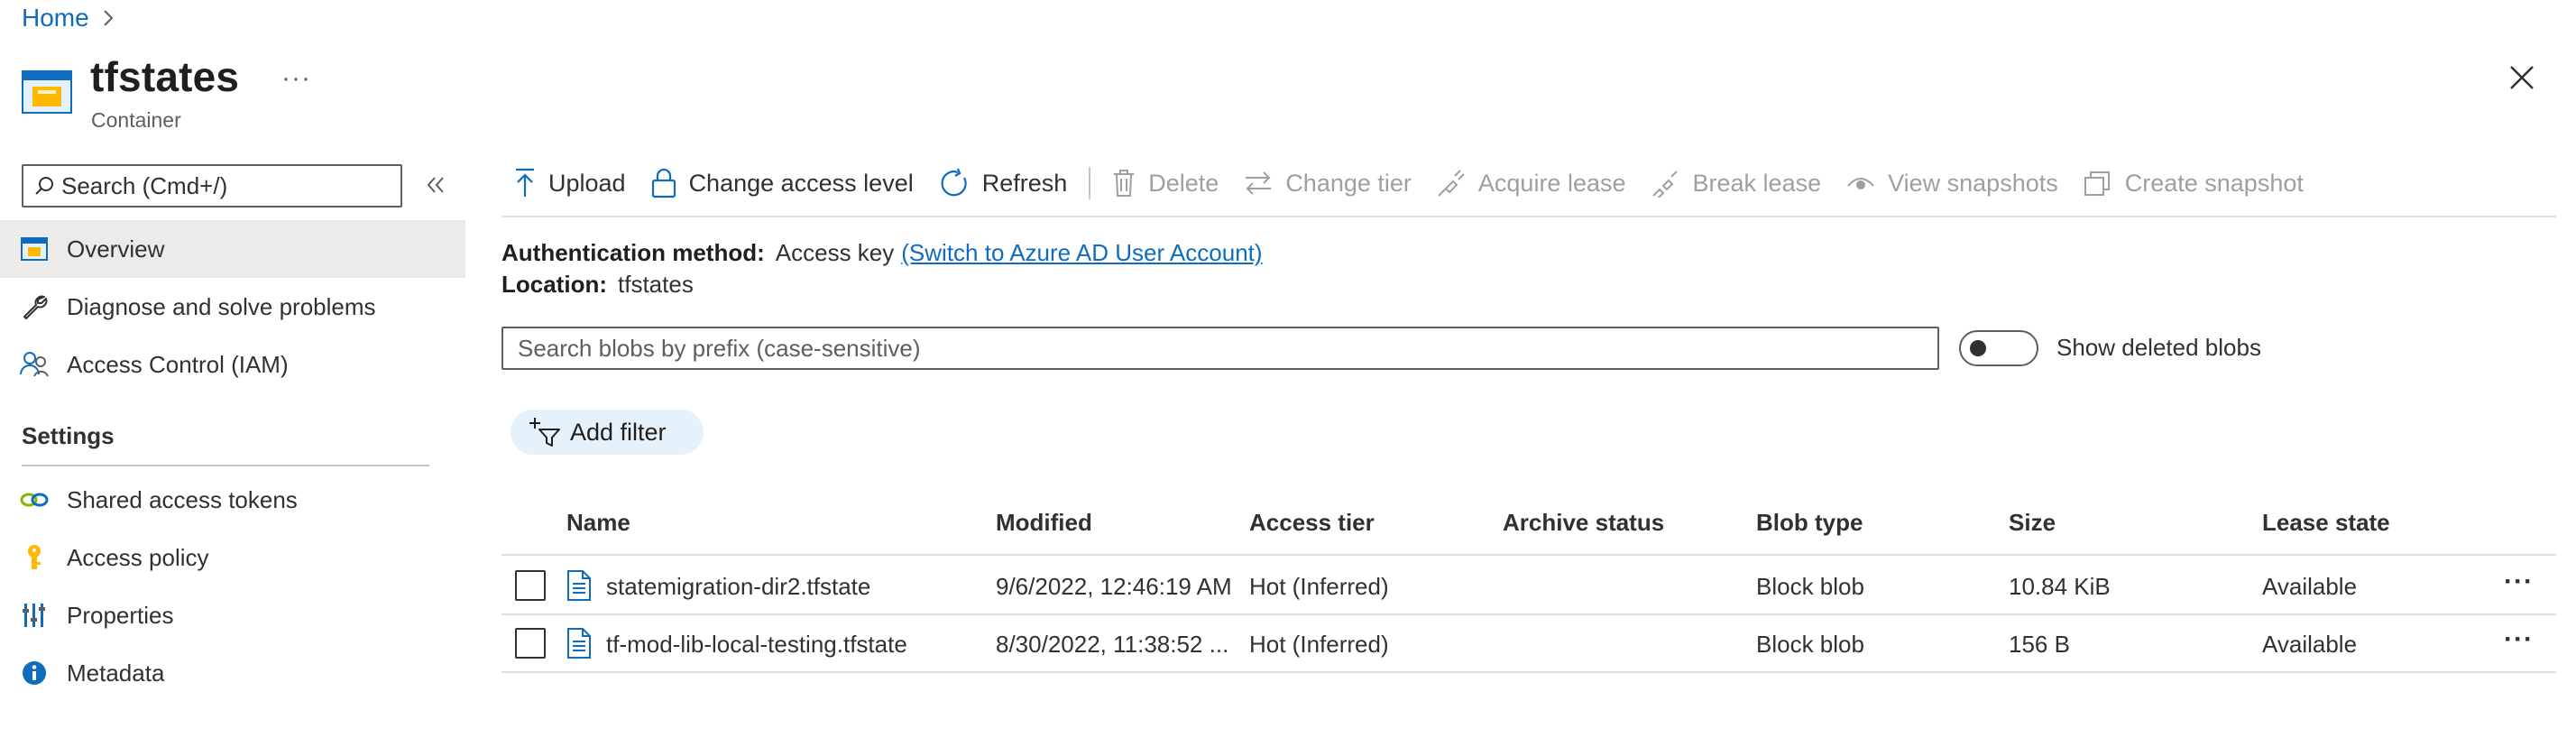 The width and height of the screenshot is (2576, 747). I want to click on break-lease-label: Break lease, so click(1757, 183).